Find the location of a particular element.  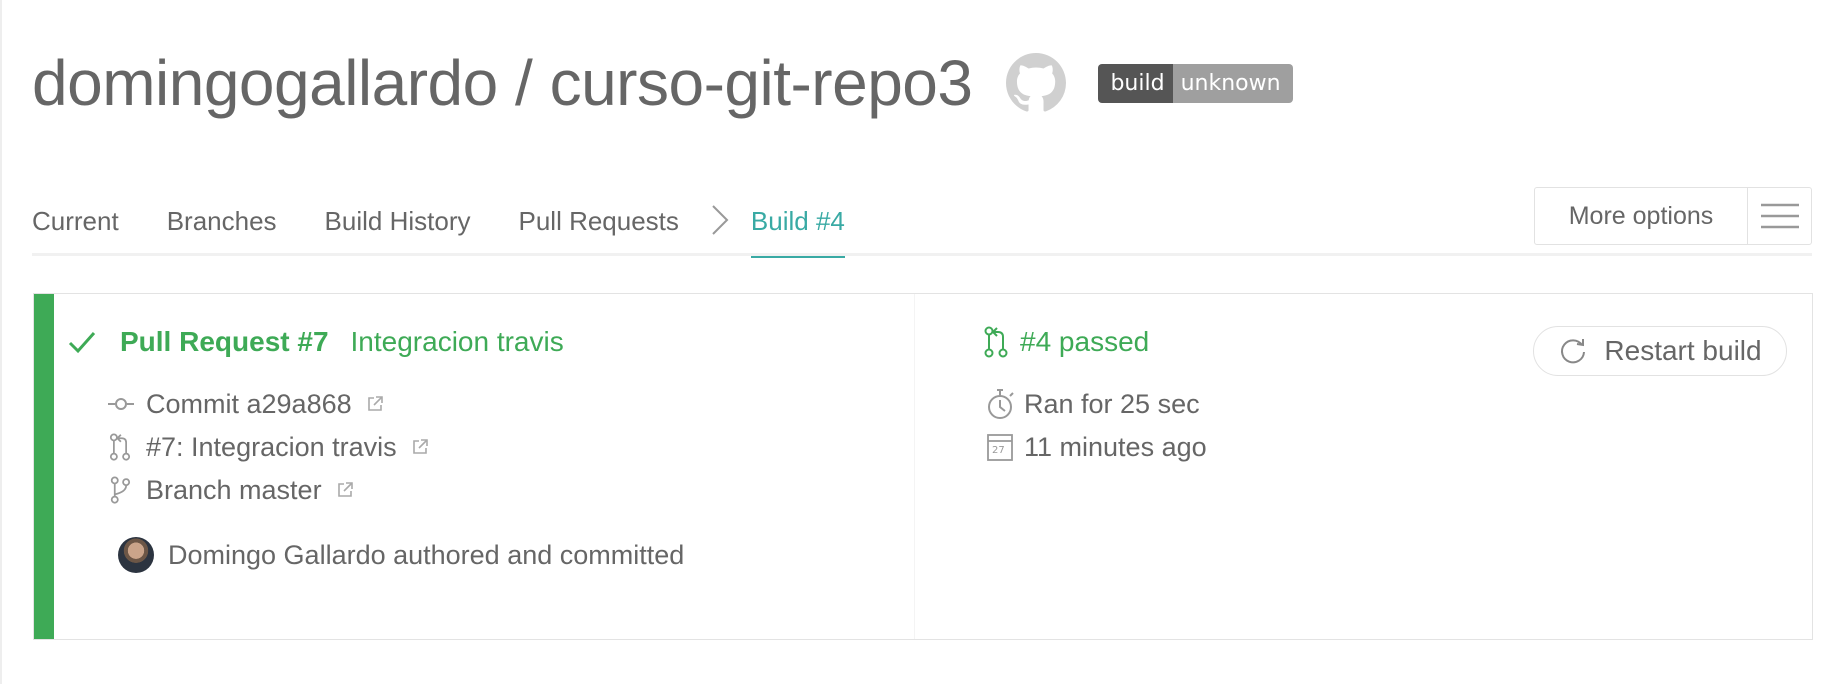

calendar-day: 27 is located at coordinates (998, 450).